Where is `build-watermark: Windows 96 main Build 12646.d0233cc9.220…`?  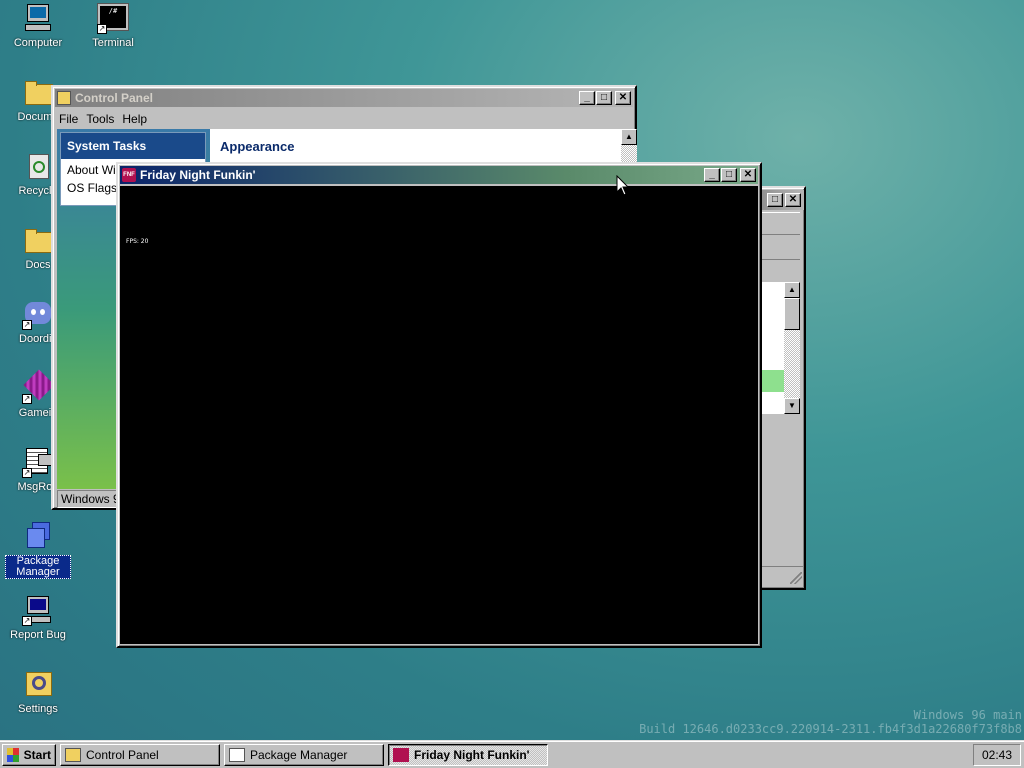 build-watermark: Windows 96 main Build 12646.d0233cc9.220… is located at coordinates (830, 722).